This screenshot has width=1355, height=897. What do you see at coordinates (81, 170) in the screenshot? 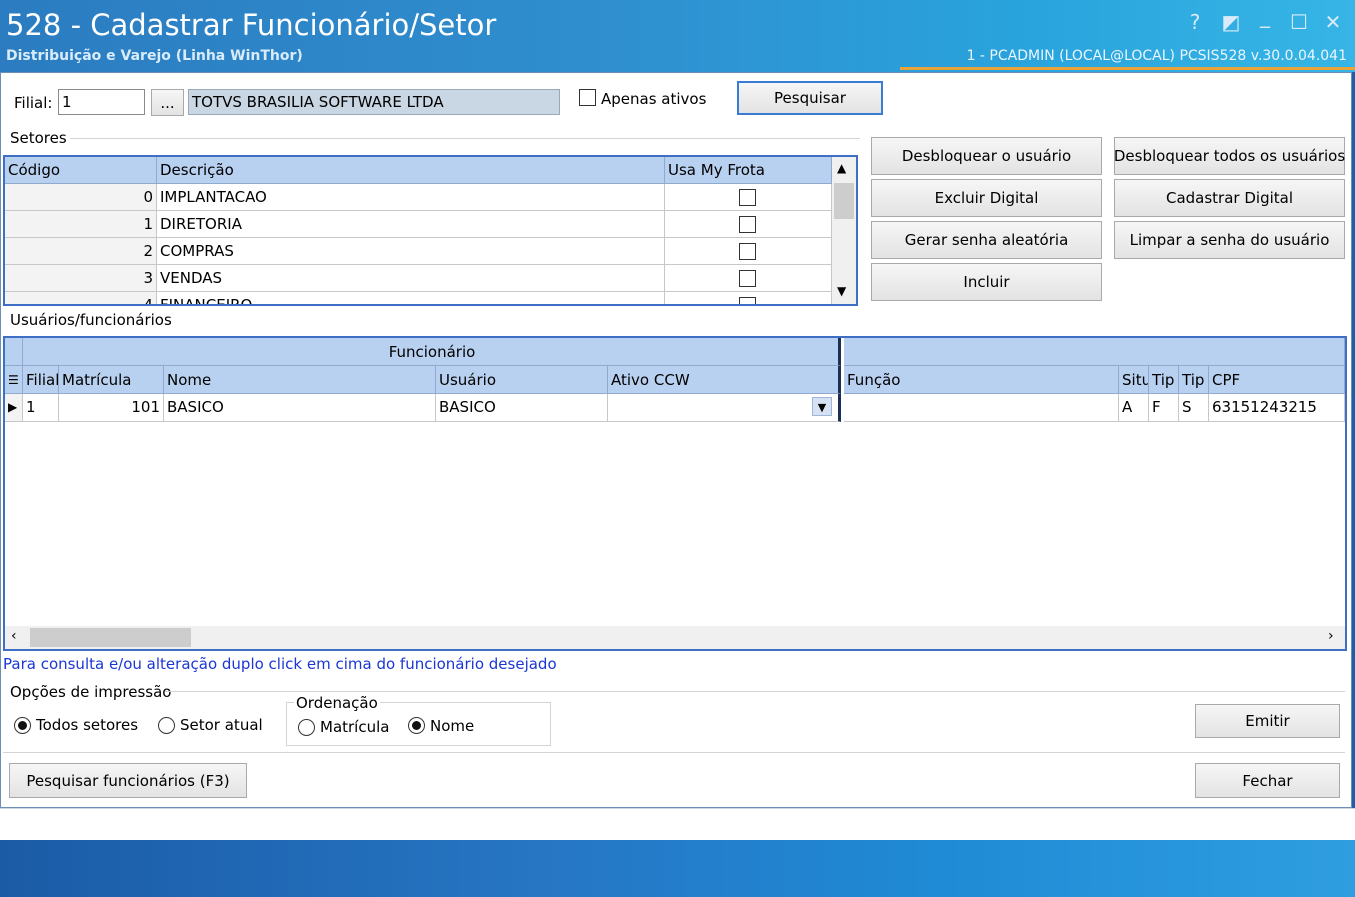
I see `setores-col-codigo: Código` at bounding box center [81, 170].